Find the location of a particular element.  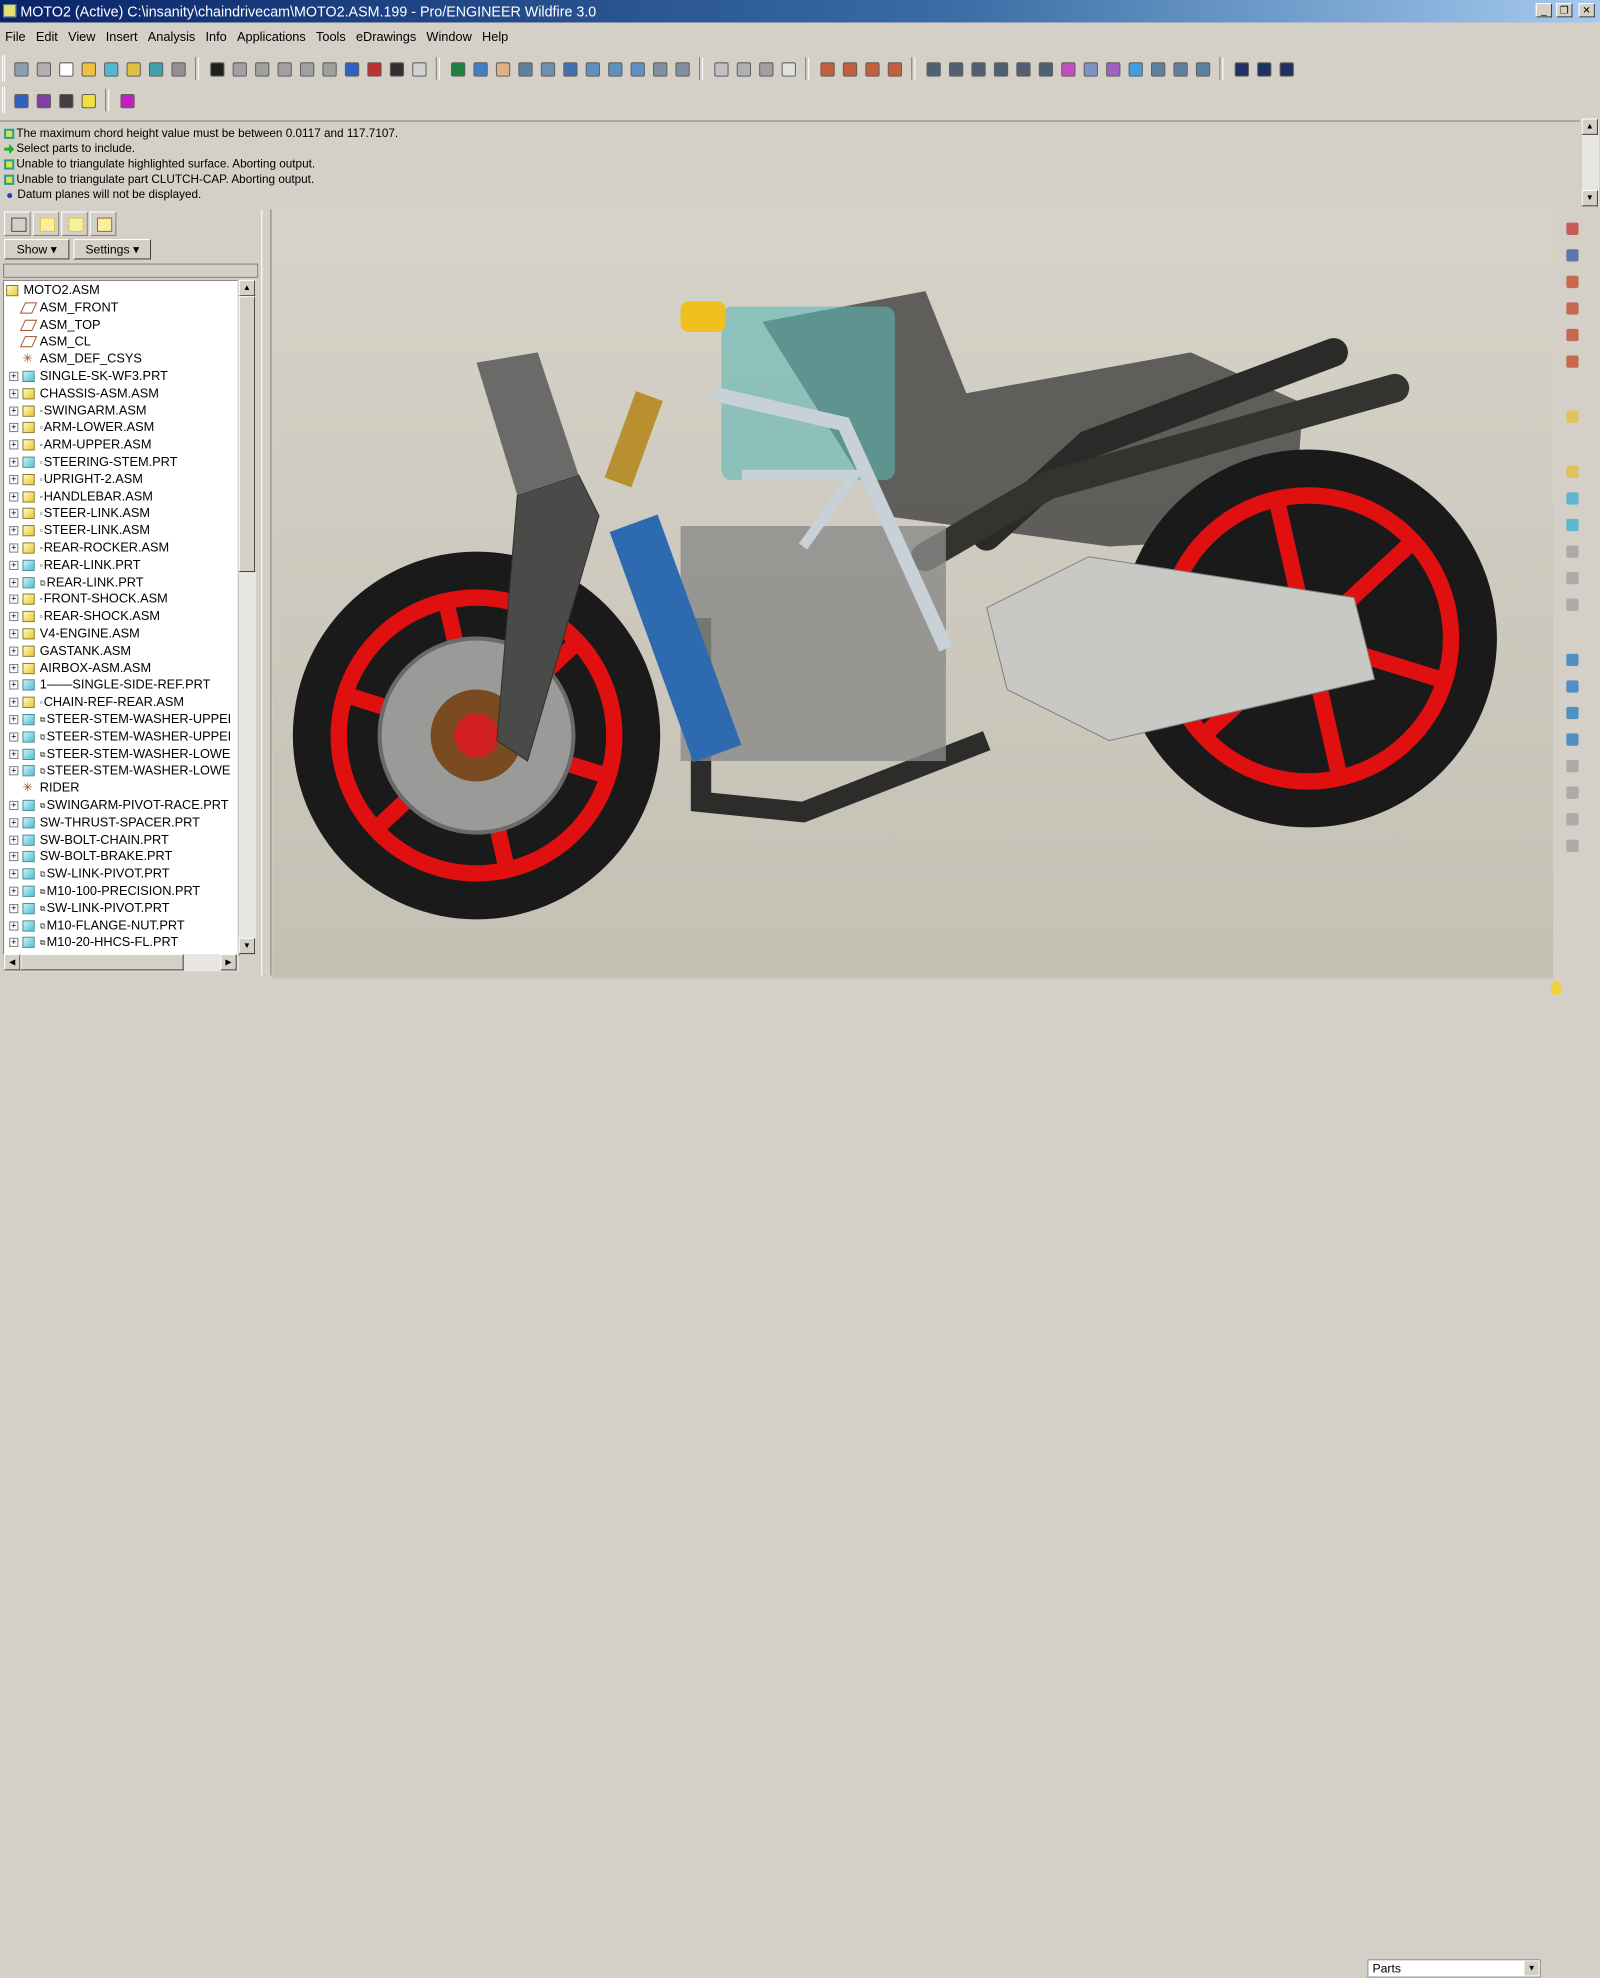

tree-item: + SW-BOLT-BRAKE.PRT is located at coordinates (88, 856).